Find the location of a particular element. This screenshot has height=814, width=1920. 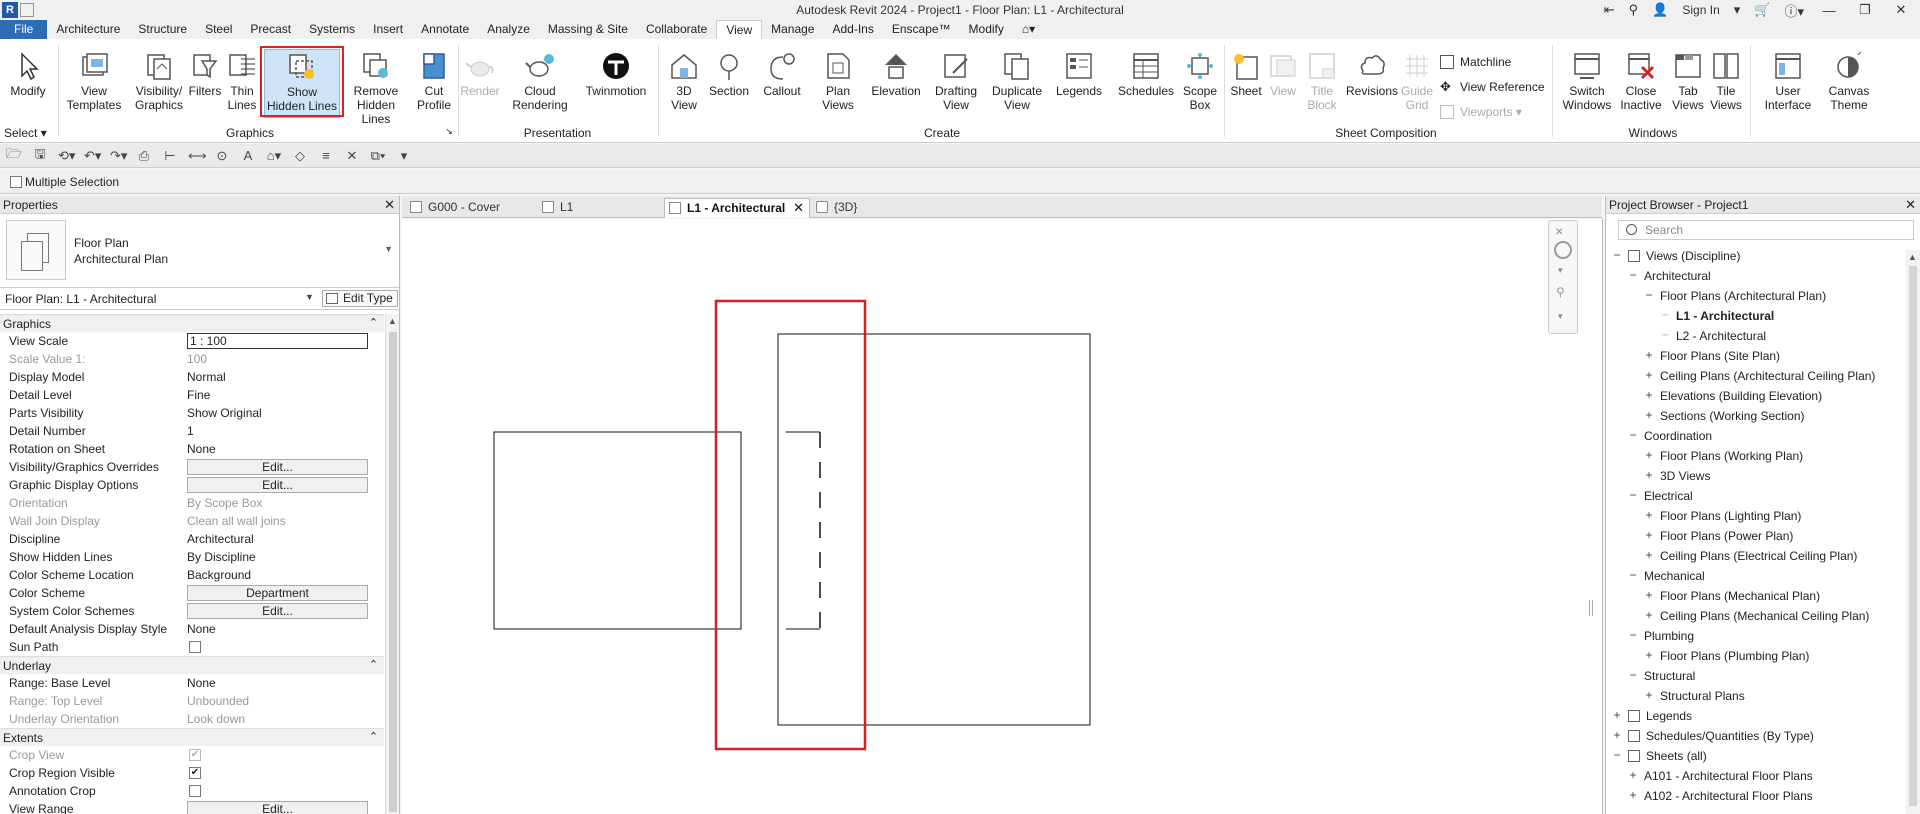

twinmotion-button: Twinmotion is located at coordinates (616, 74).